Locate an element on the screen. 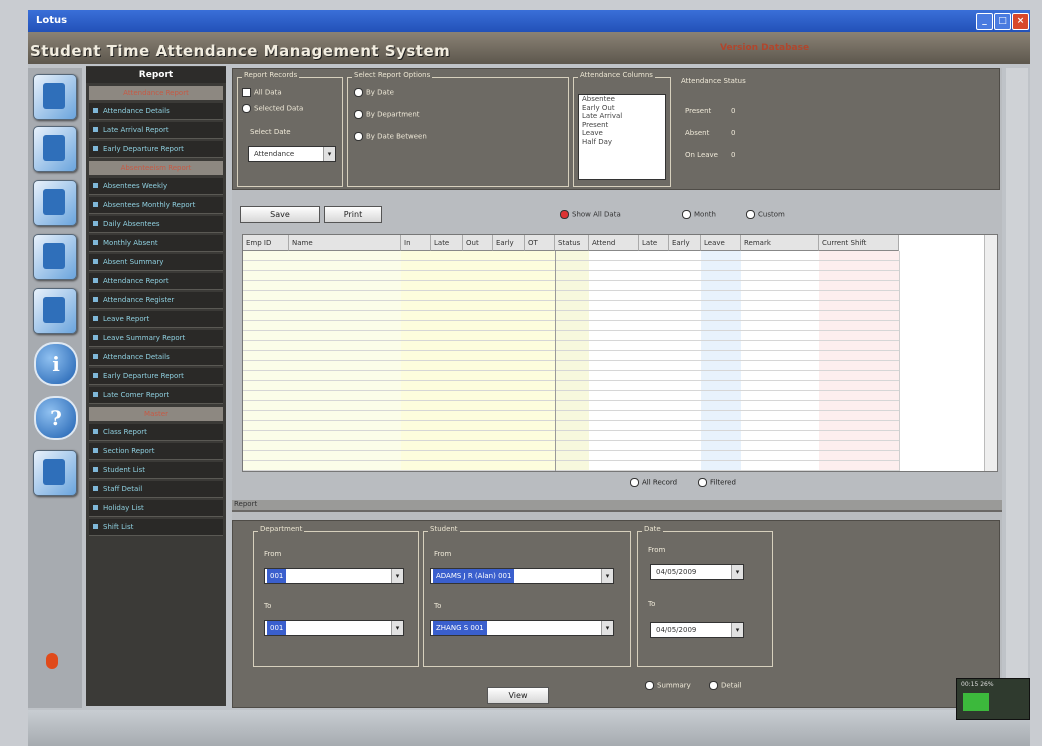  by-department-label: By Department is located at coordinates (393, 114).